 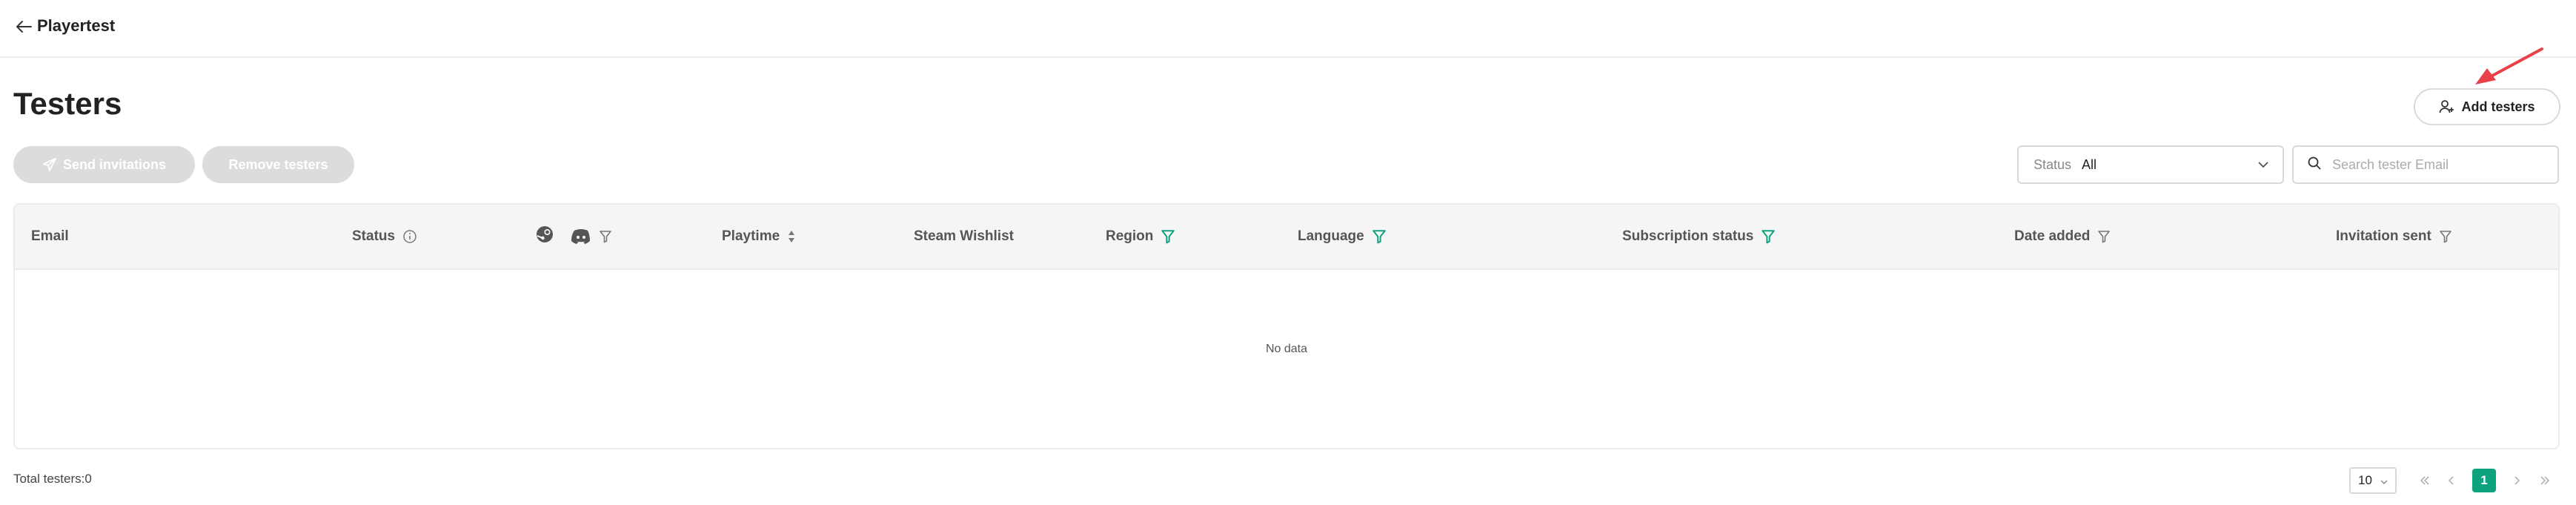 I want to click on column-date-added-label: Date added, so click(x=2052, y=236).